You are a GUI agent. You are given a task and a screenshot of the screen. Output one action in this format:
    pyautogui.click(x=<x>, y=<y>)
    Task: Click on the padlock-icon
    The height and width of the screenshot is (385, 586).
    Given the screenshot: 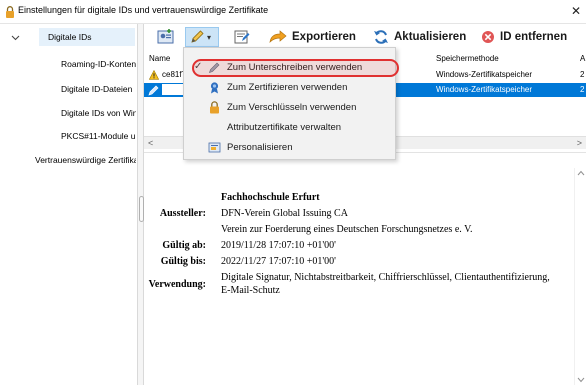 What is the action you would take?
    pyautogui.click(x=214, y=107)
    